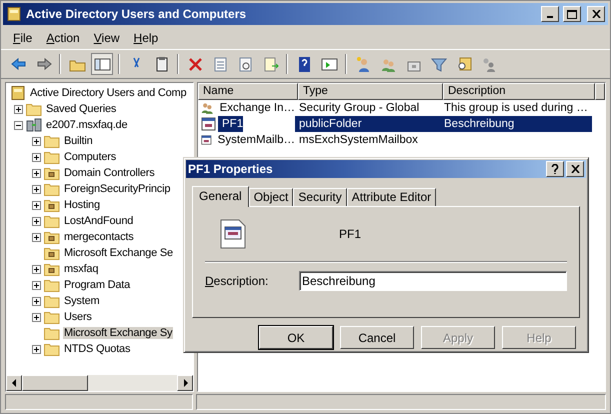 Image resolution: width=611 pixels, height=414 pixels. I want to click on menu-item: View, so click(107, 38).